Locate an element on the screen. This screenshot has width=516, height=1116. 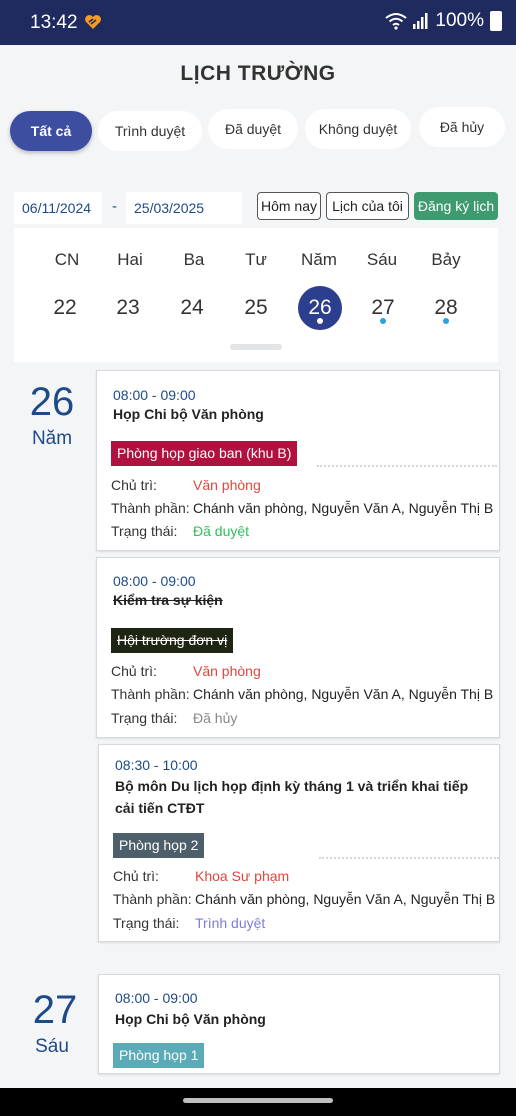
battery-level: 100% is located at coordinates (459, 20).